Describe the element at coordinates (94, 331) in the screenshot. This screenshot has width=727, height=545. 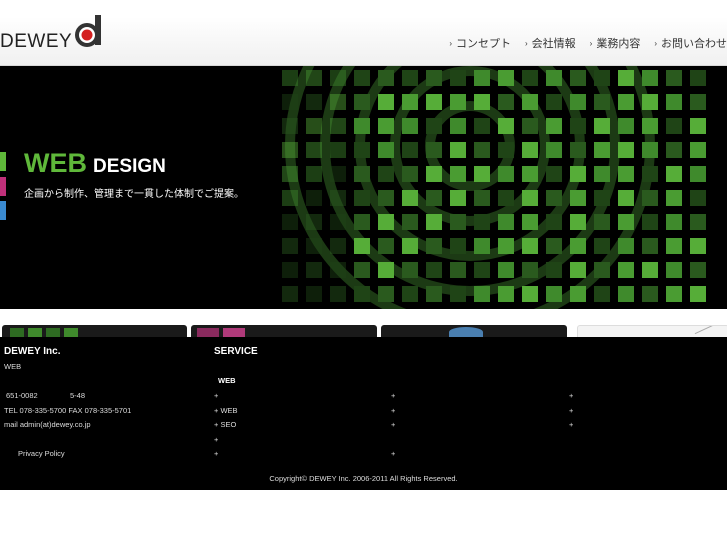
I see `thumbnail-web` at that location.